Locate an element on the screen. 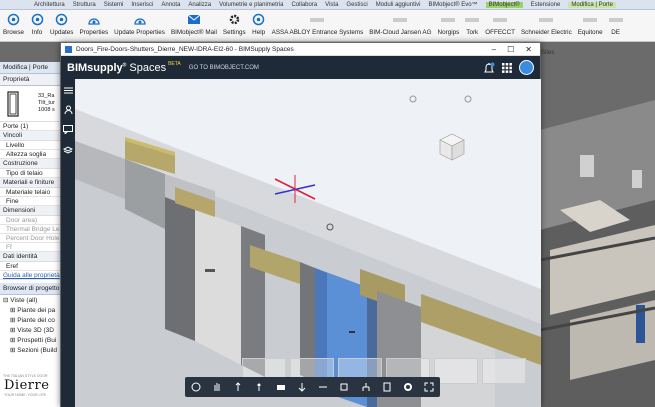 The image size is (655, 407). explode-icon is located at coordinates (344, 387).